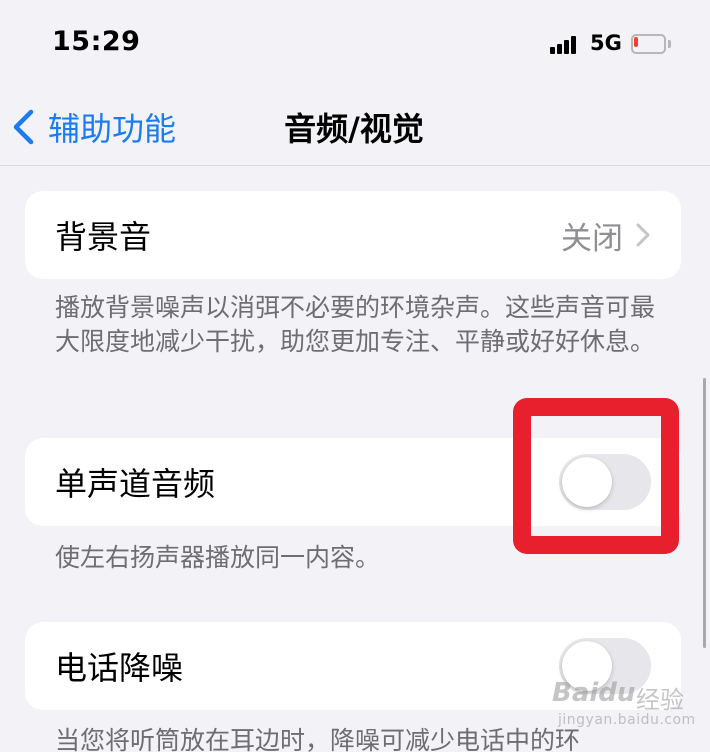 The height and width of the screenshot is (752, 710). I want to click on scrollbar, so click(704, 513).